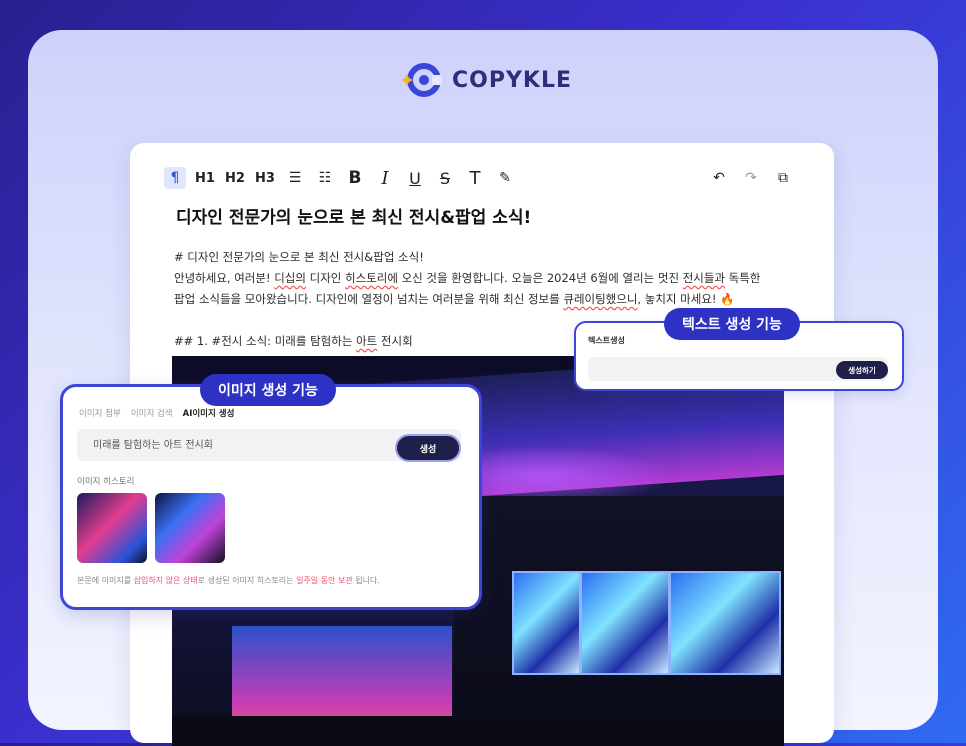  Describe the element at coordinates (106, 482) in the screenshot. I see `history-label: 이미지 히스토리` at that location.